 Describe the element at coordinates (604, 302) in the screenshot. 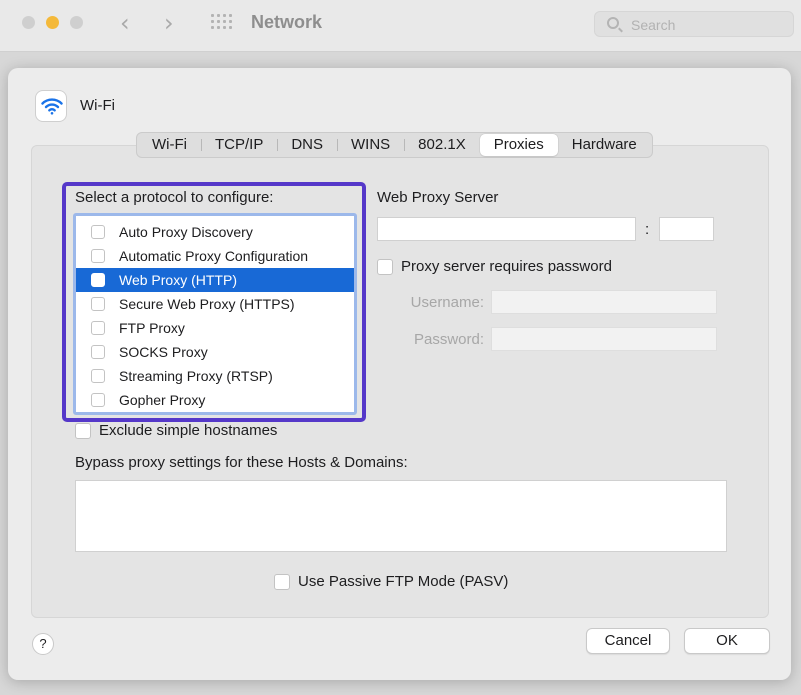

I see `username-input` at that location.